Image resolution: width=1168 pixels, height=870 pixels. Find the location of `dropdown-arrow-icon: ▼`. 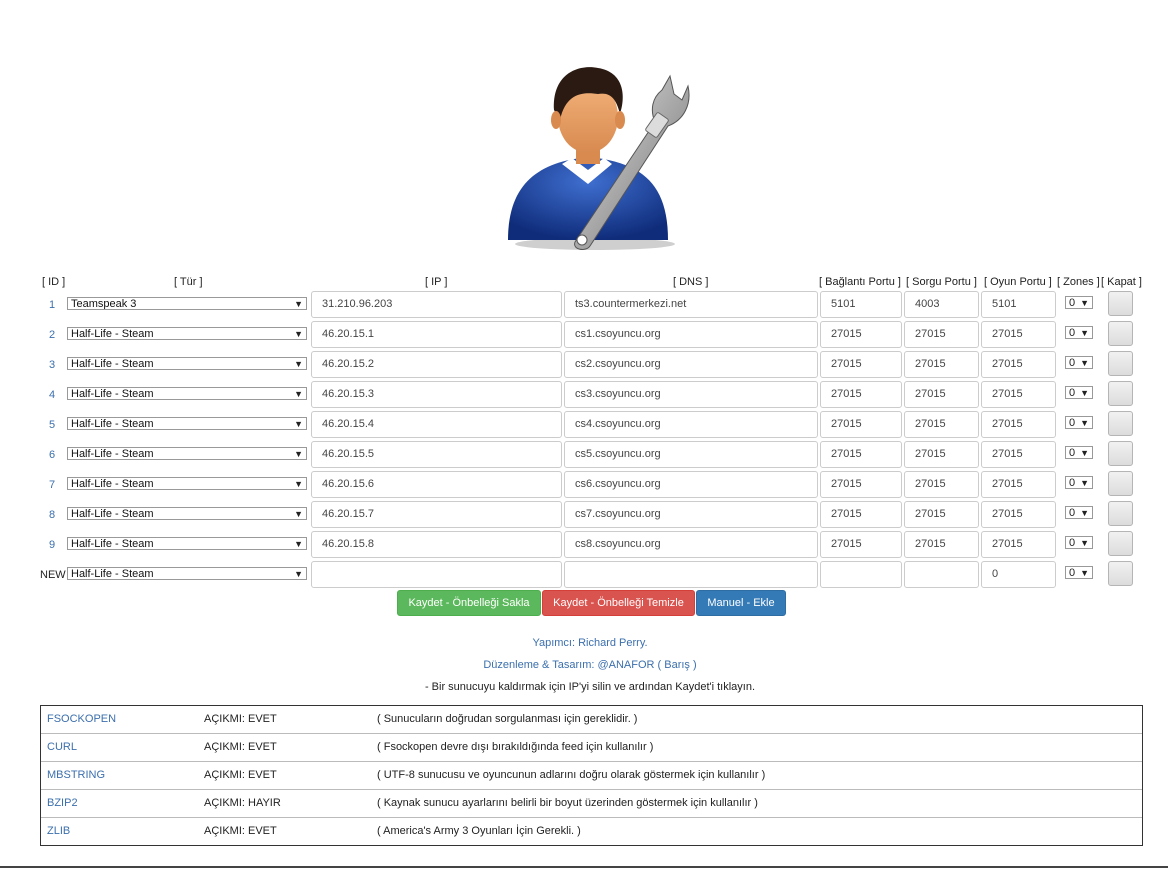

dropdown-arrow-icon: ▼ is located at coordinates (298, 454).